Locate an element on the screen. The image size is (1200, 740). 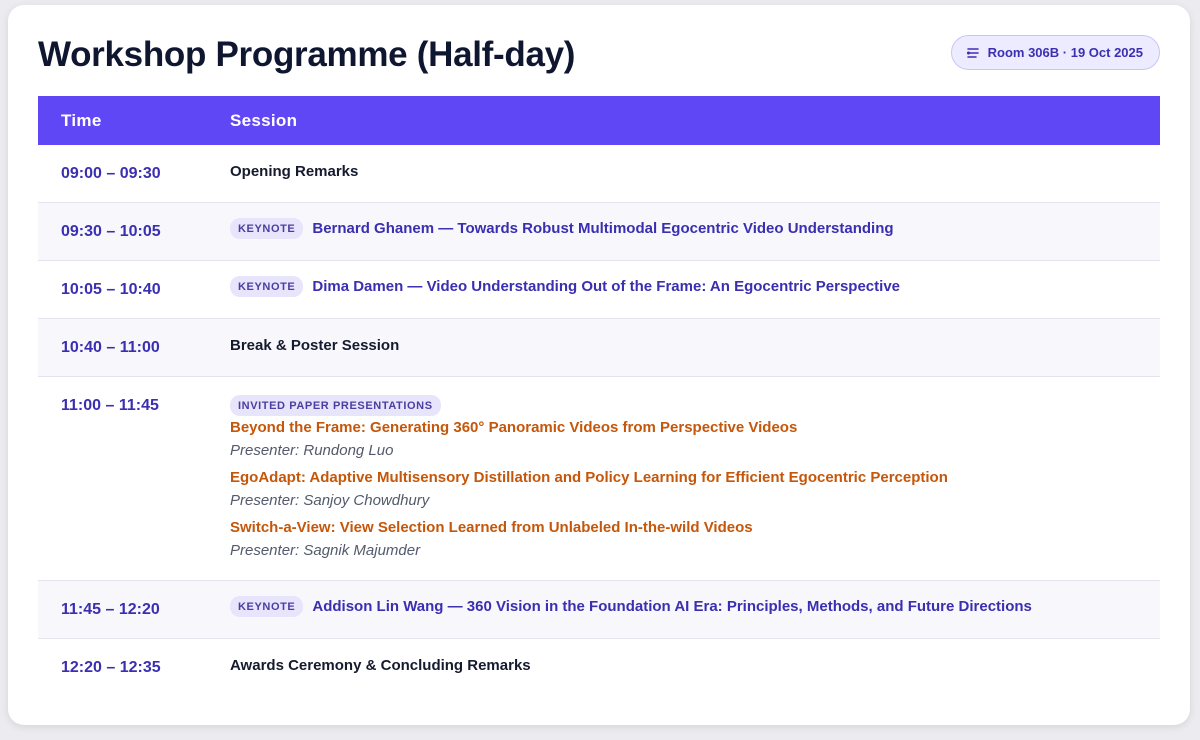
paper-presenter: Presenter: Sanjoy Chowdhury is located at coordinates (330, 500).